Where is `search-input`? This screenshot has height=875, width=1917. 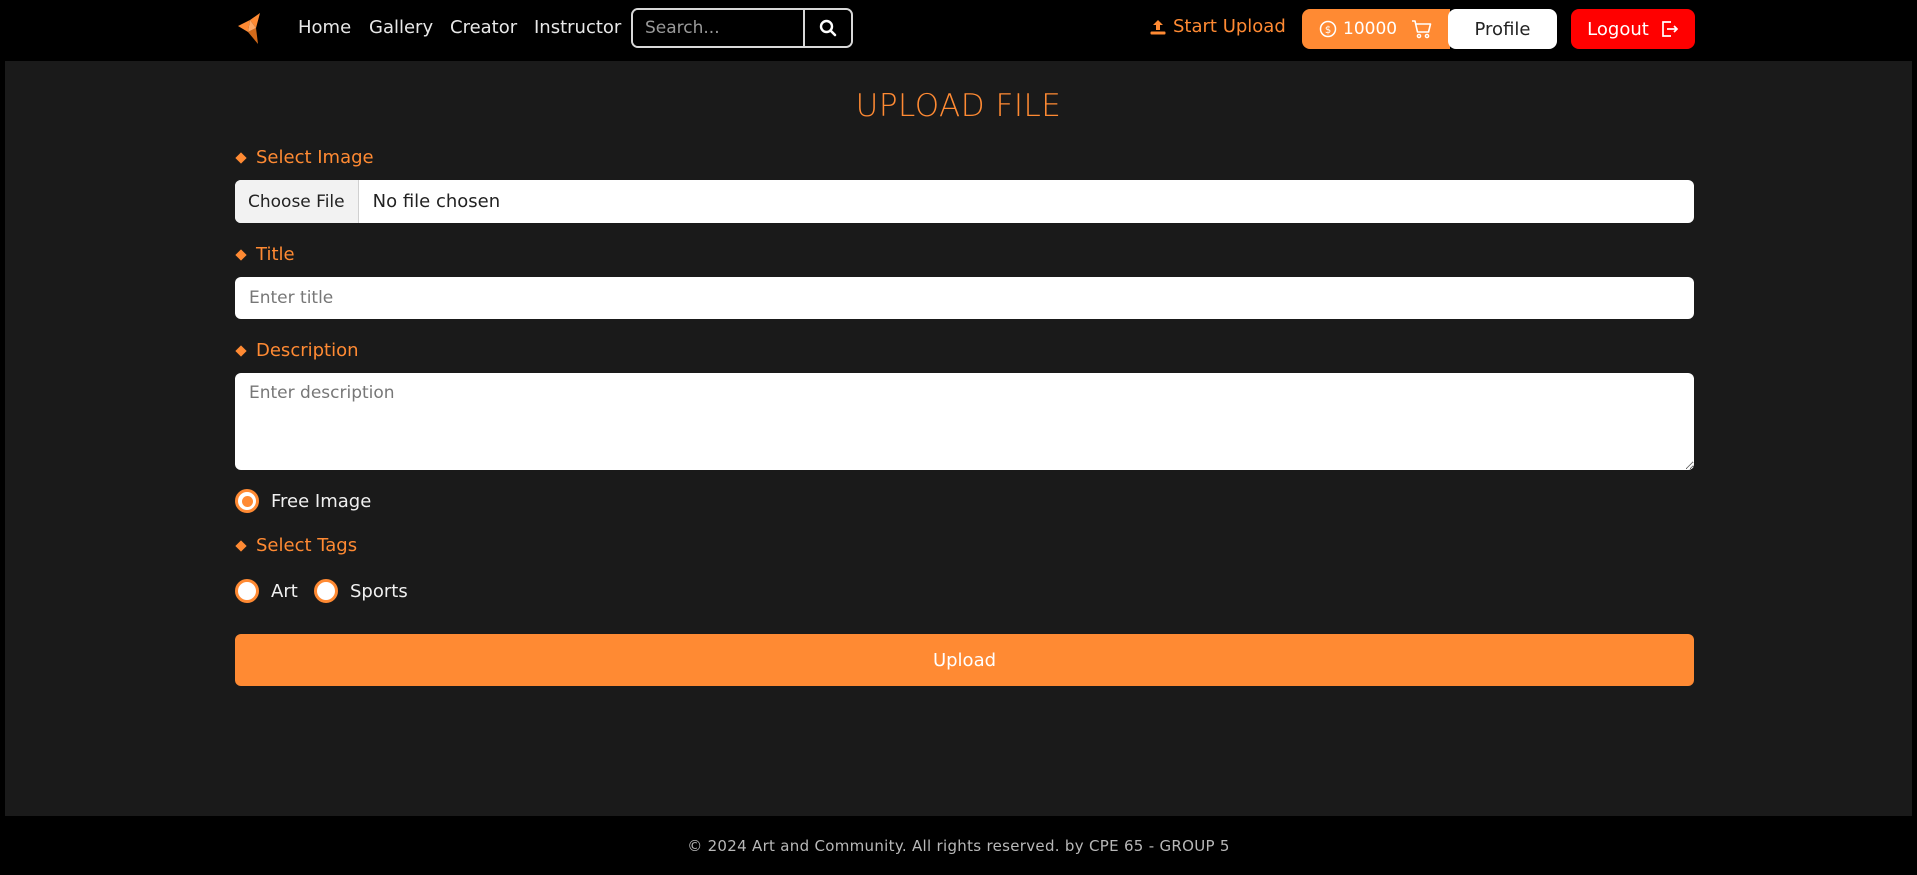
search-input is located at coordinates (718, 28).